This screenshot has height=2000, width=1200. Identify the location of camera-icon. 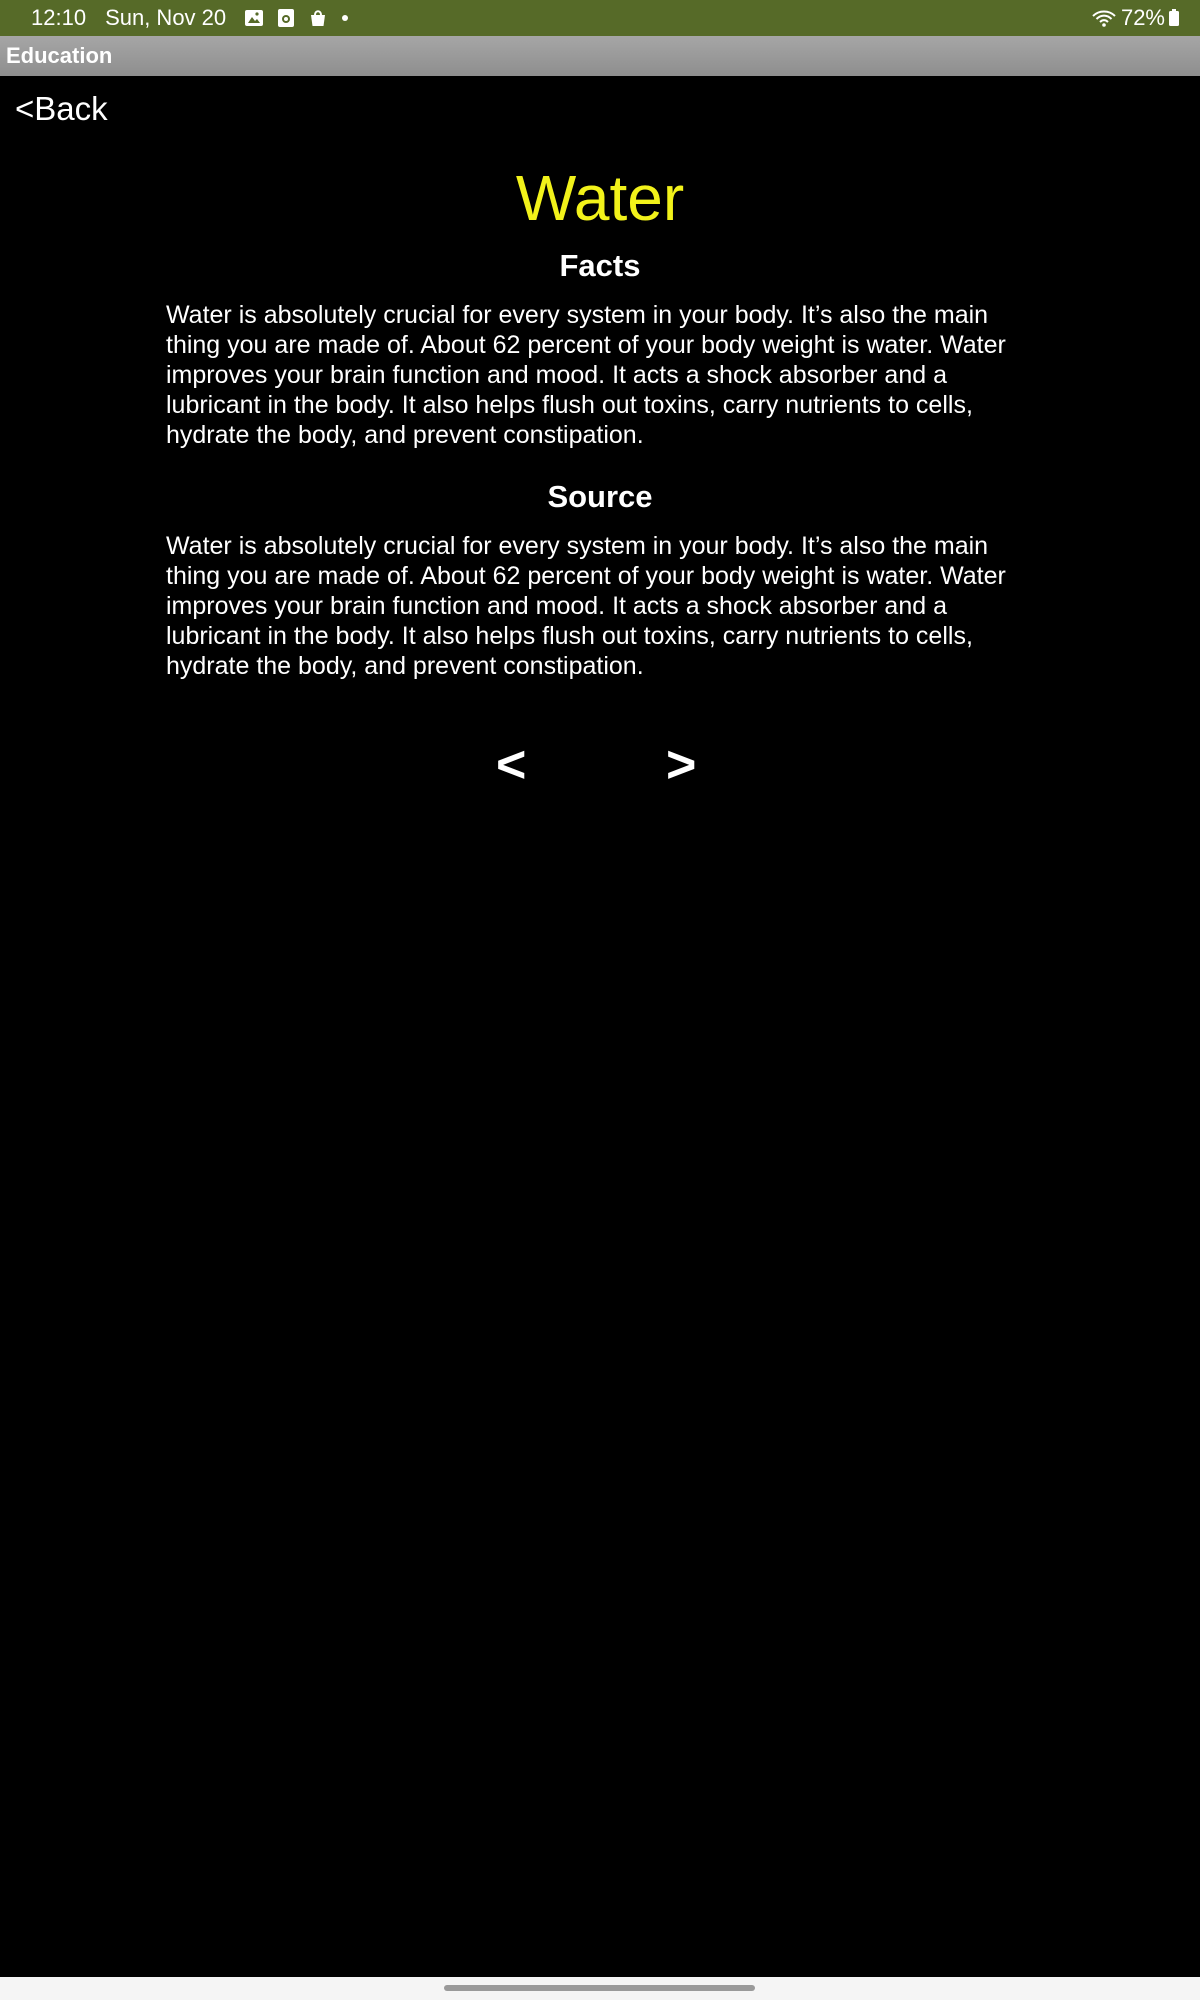
(286, 18).